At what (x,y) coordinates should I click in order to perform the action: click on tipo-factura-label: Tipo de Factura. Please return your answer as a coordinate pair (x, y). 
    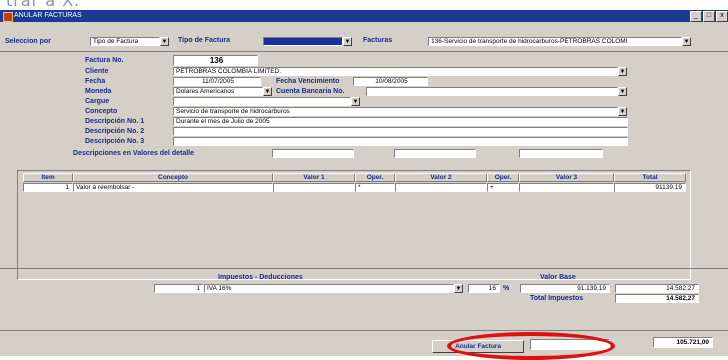
    Looking at the image, I should click on (204, 40).